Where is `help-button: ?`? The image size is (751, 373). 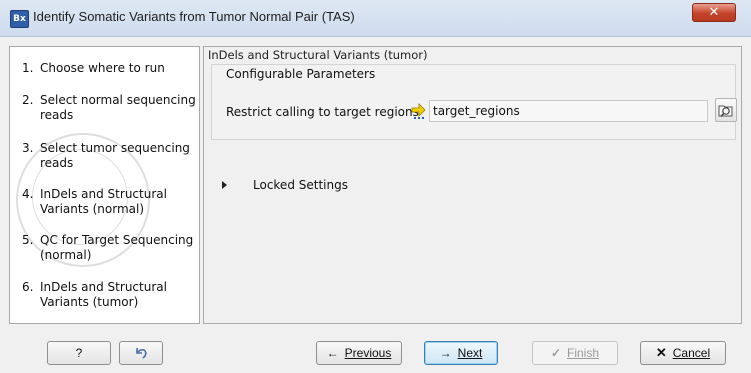 help-button: ? is located at coordinates (79, 353).